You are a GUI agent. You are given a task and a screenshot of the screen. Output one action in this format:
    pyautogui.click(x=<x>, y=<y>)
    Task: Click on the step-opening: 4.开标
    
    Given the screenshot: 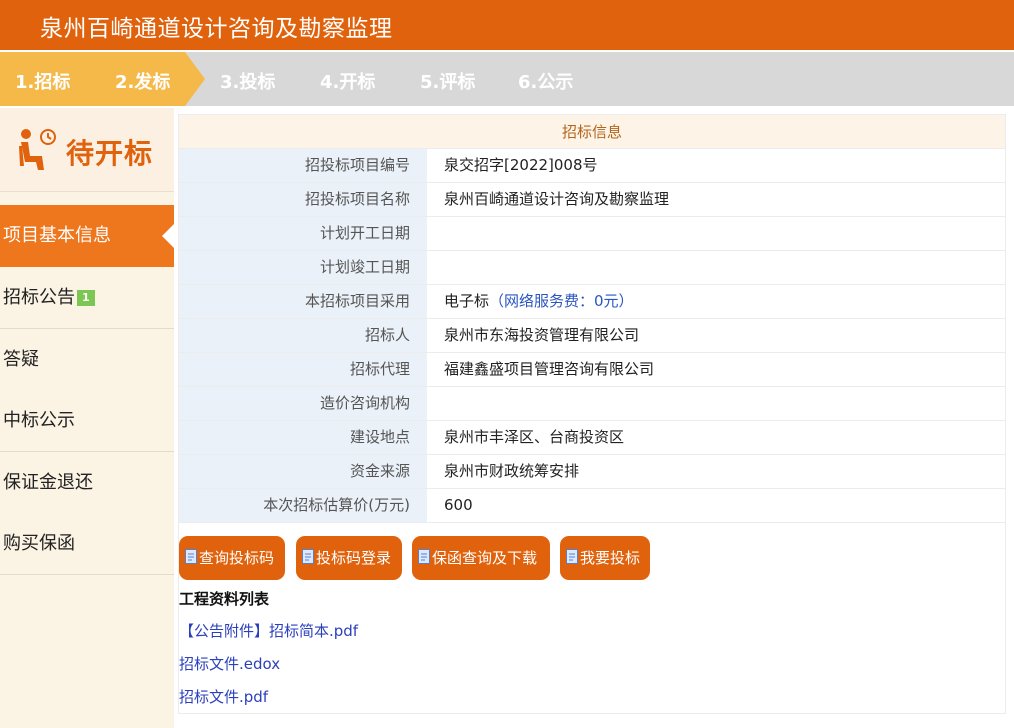 What is the action you would take?
    pyautogui.click(x=348, y=82)
    